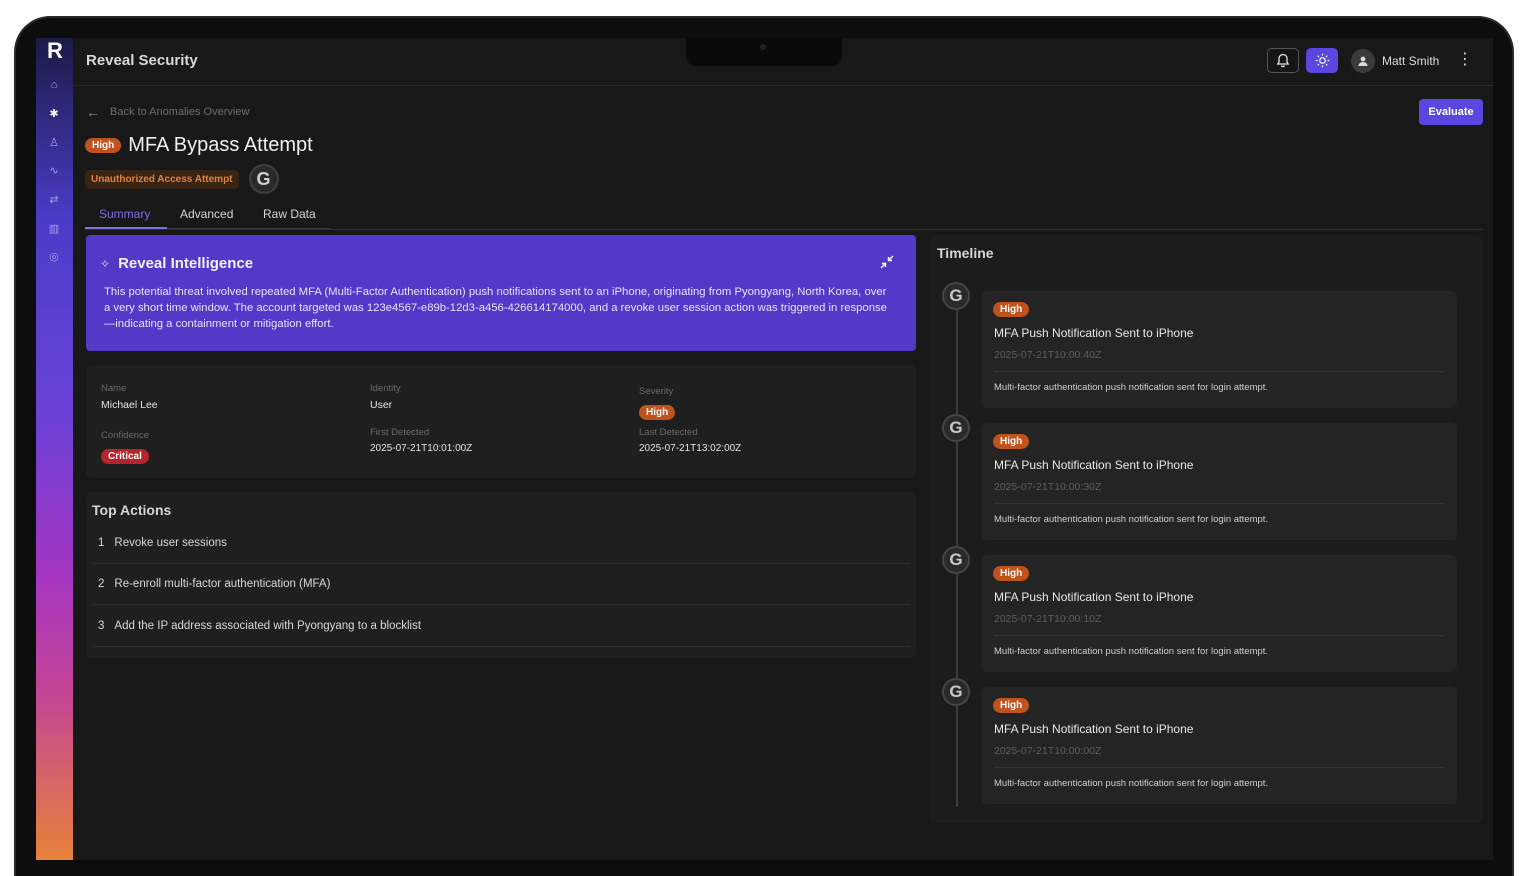  What do you see at coordinates (124, 214) in the screenshot?
I see `tab-summary: Summary` at bounding box center [124, 214].